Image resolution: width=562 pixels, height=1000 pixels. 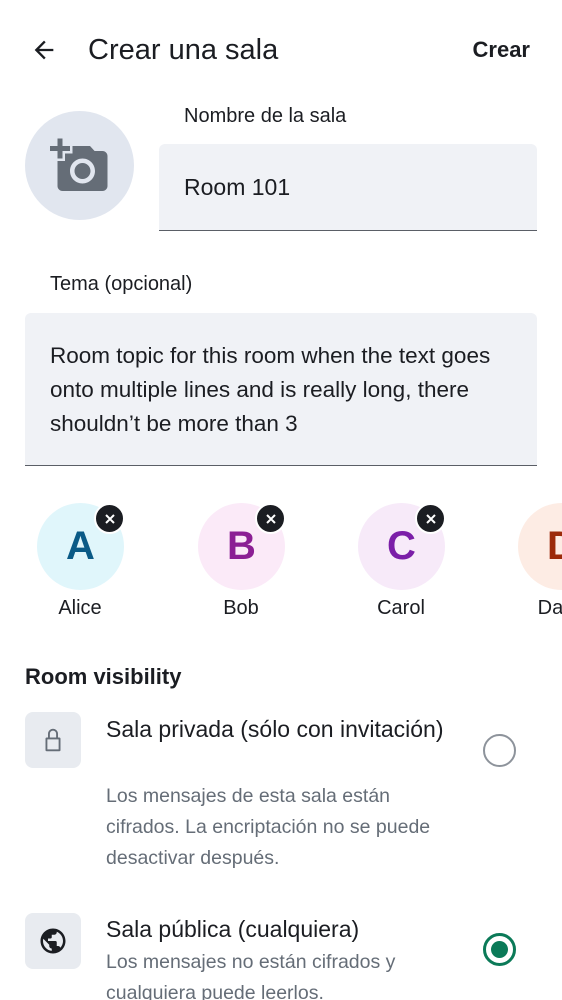 I want to click on member-chip: B Bob, so click(x=241, y=563).